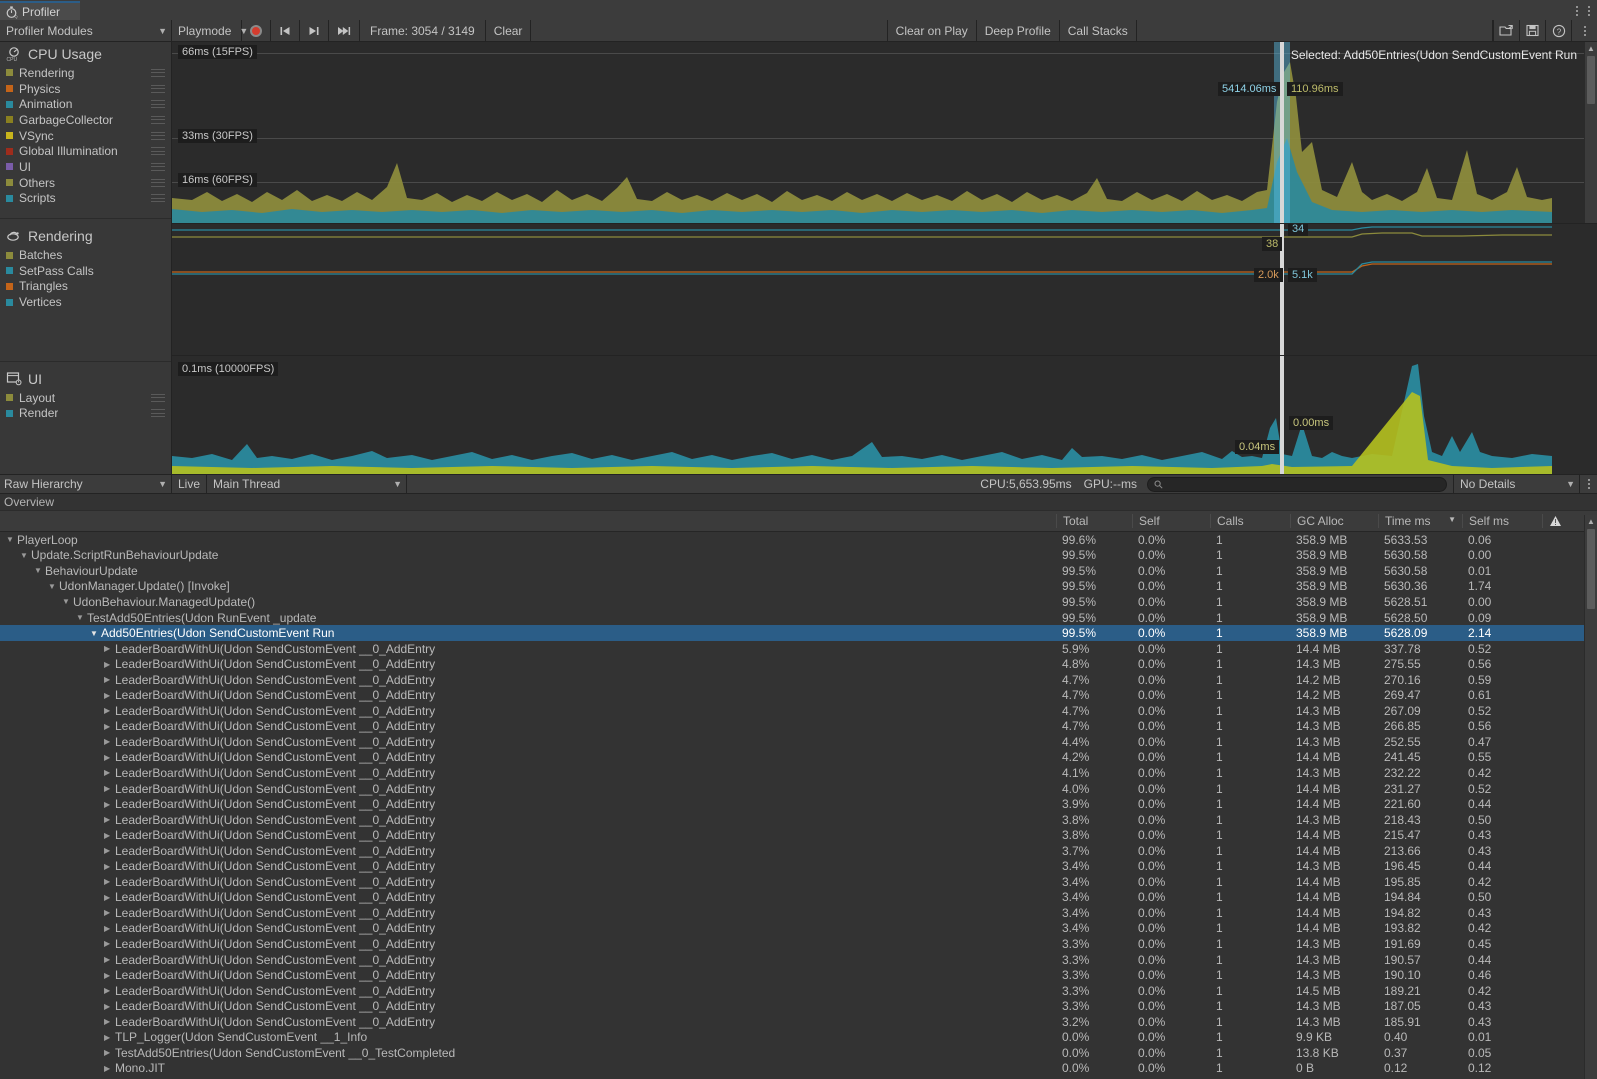 The image size is (1597, 1079). Describe the element at coordinates (85, 183) in the screenshot. I see `legend-item-others: Others` at that location.